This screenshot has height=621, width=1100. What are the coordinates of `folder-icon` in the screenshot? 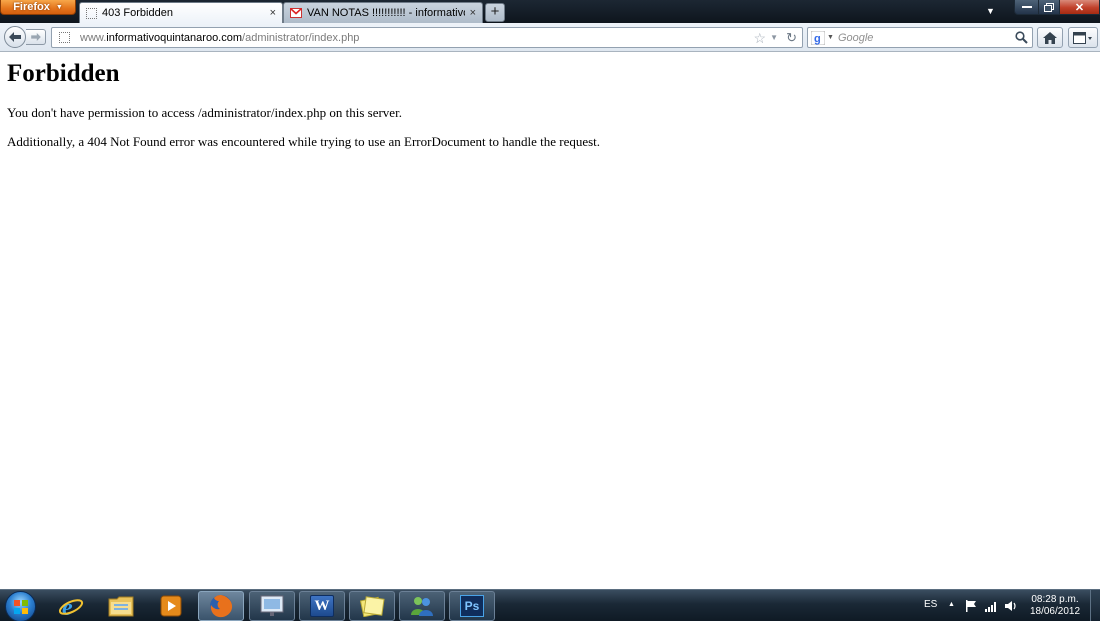 It's located at (121, 606).